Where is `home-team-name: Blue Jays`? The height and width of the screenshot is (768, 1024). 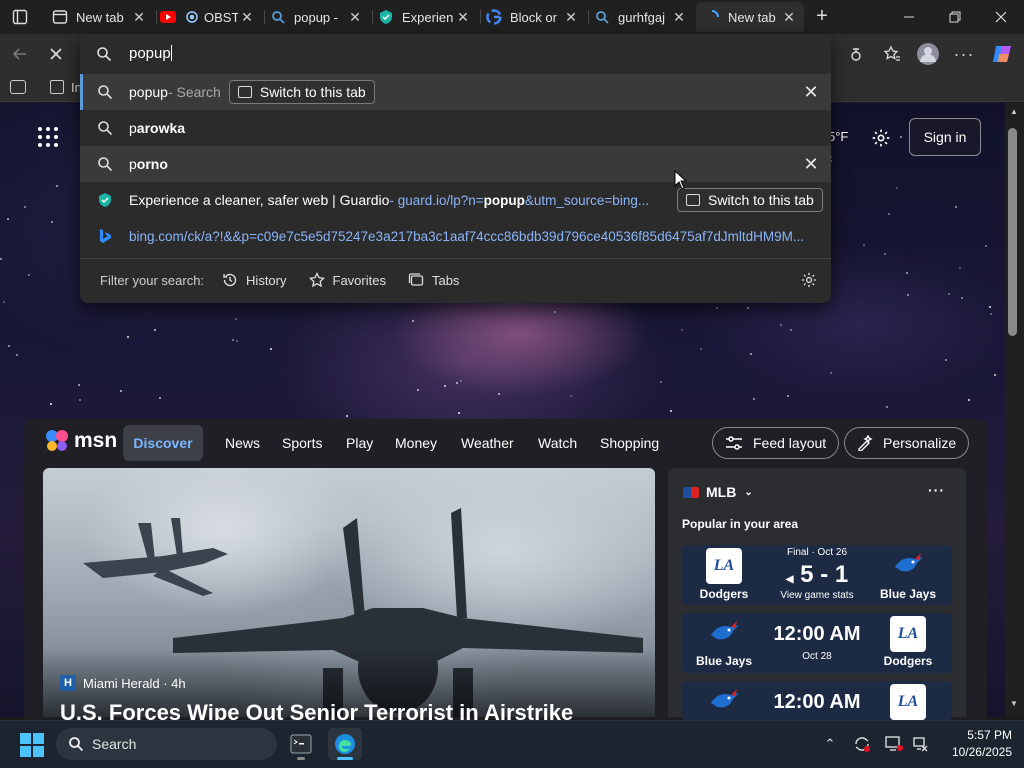
home-team-name: Blue Jays is located at coordinates (724, 661).